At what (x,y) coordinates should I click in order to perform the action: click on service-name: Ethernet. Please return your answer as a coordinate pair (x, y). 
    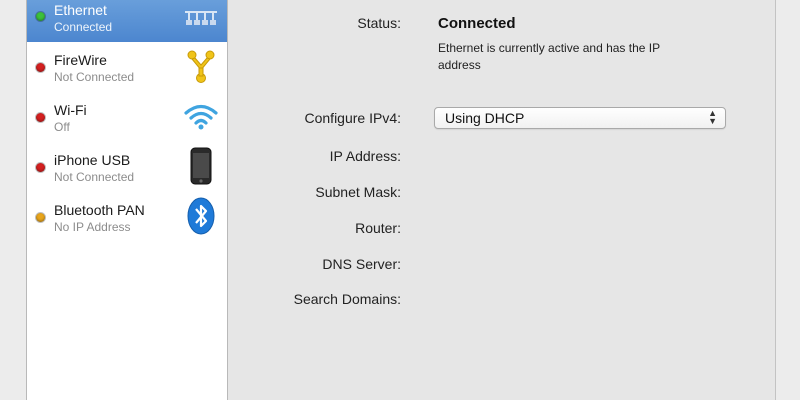
    Looking at the image, I should click on (80, 10).